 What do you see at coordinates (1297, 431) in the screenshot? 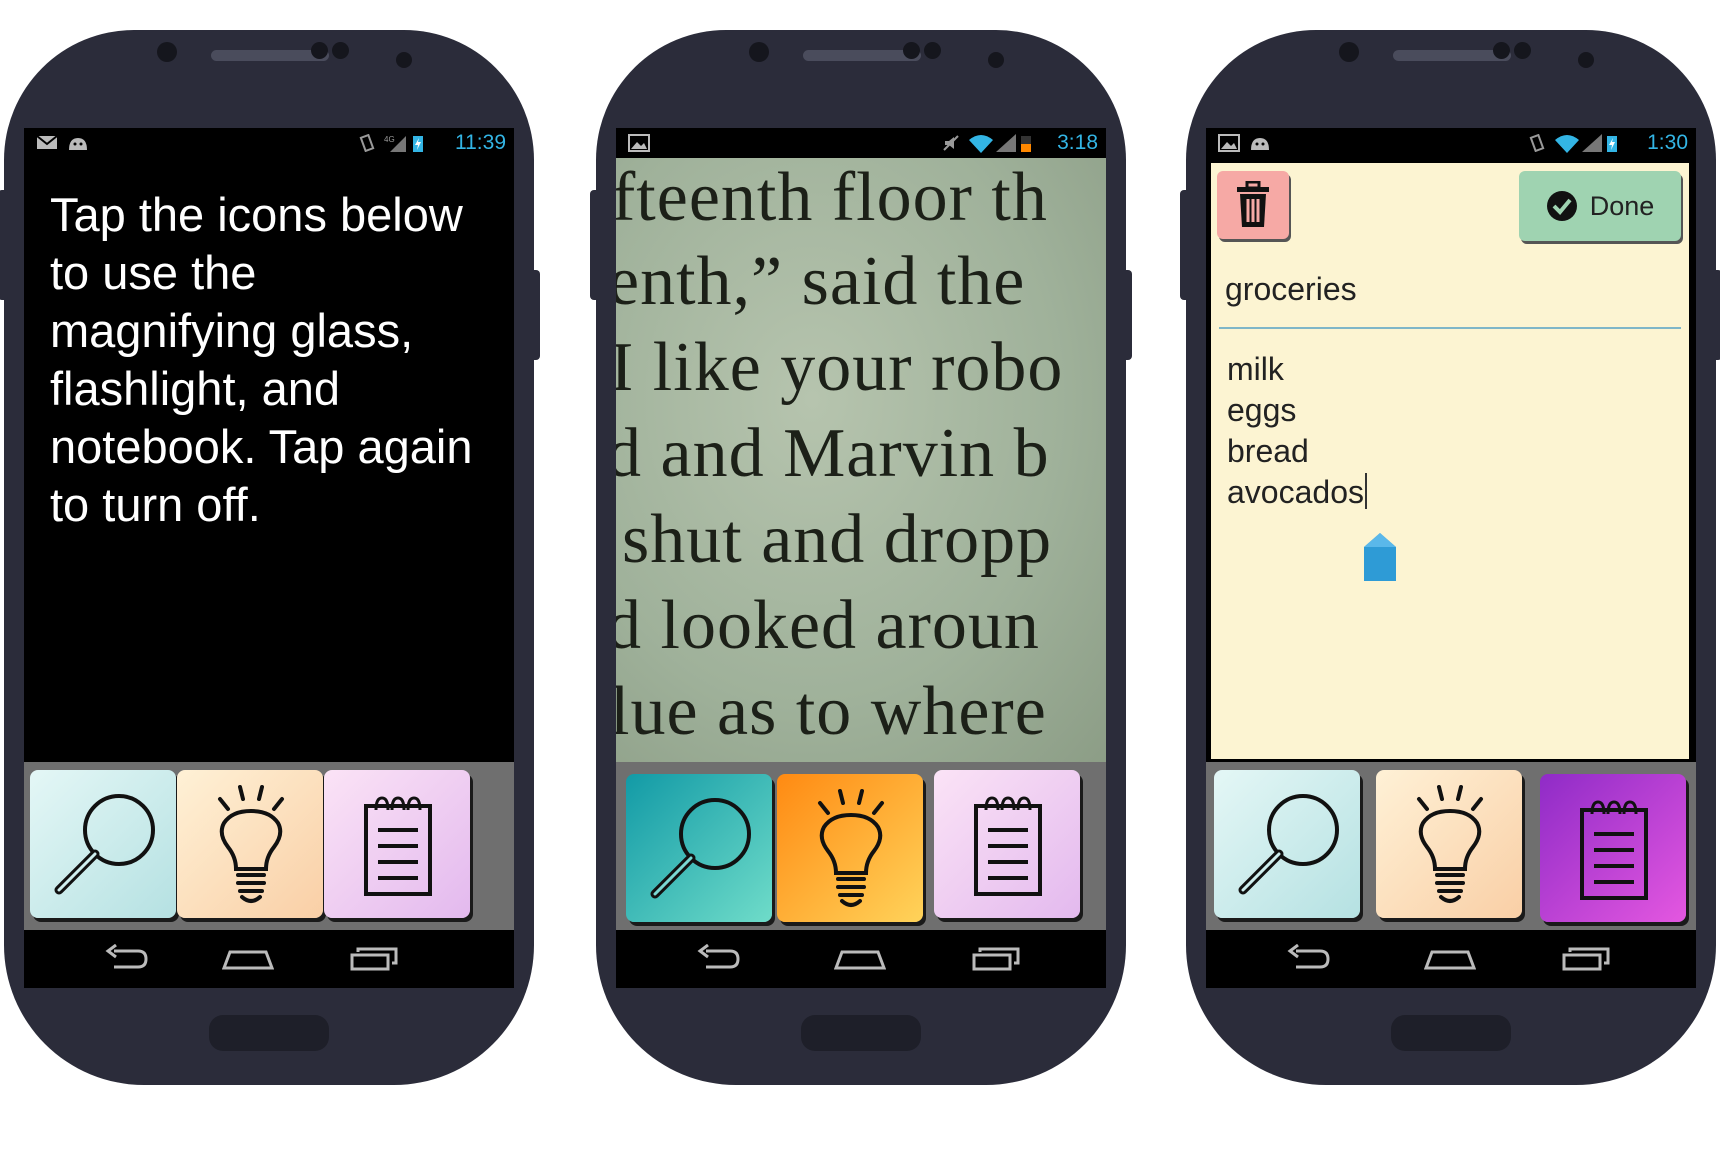
I see `note-body-field: milk eggs bread avocados` at bounding box center [1297, 431].